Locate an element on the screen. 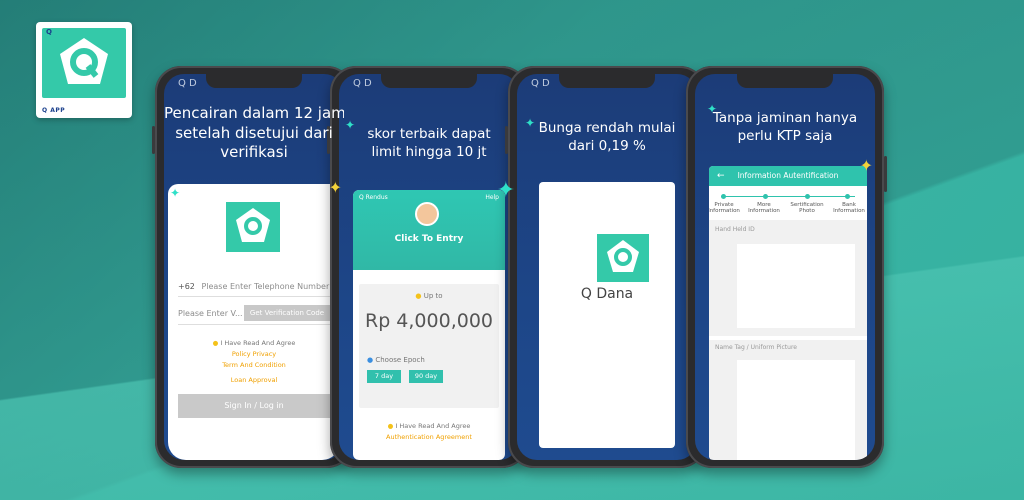 The image size is (1024, 500). headline-line: verifikasi is located at coordinates (254, 152).